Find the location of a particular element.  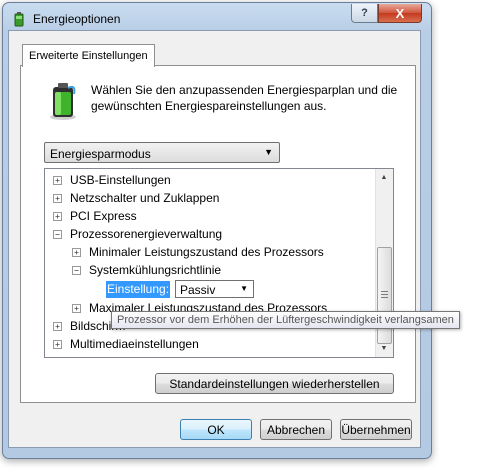

setting-label: Einstellung: is located at coordinates (138, 289).